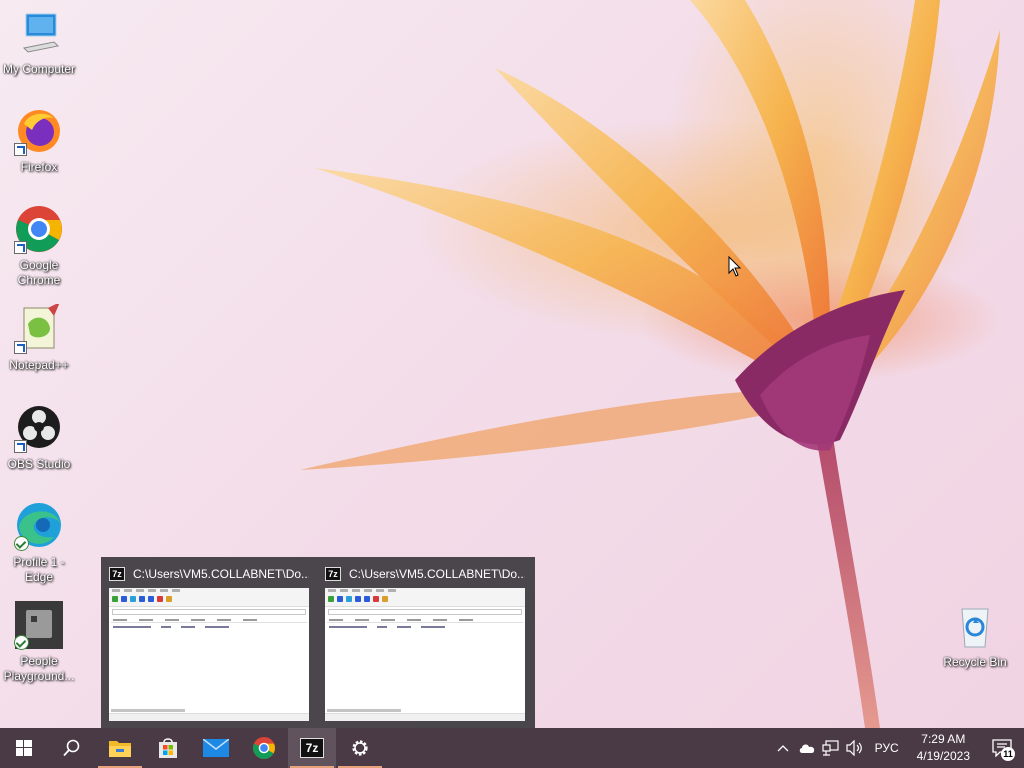  I want to click on taskbar: 7z РУС 7:29 AM 4/19/2023 11, so click(512, 748).